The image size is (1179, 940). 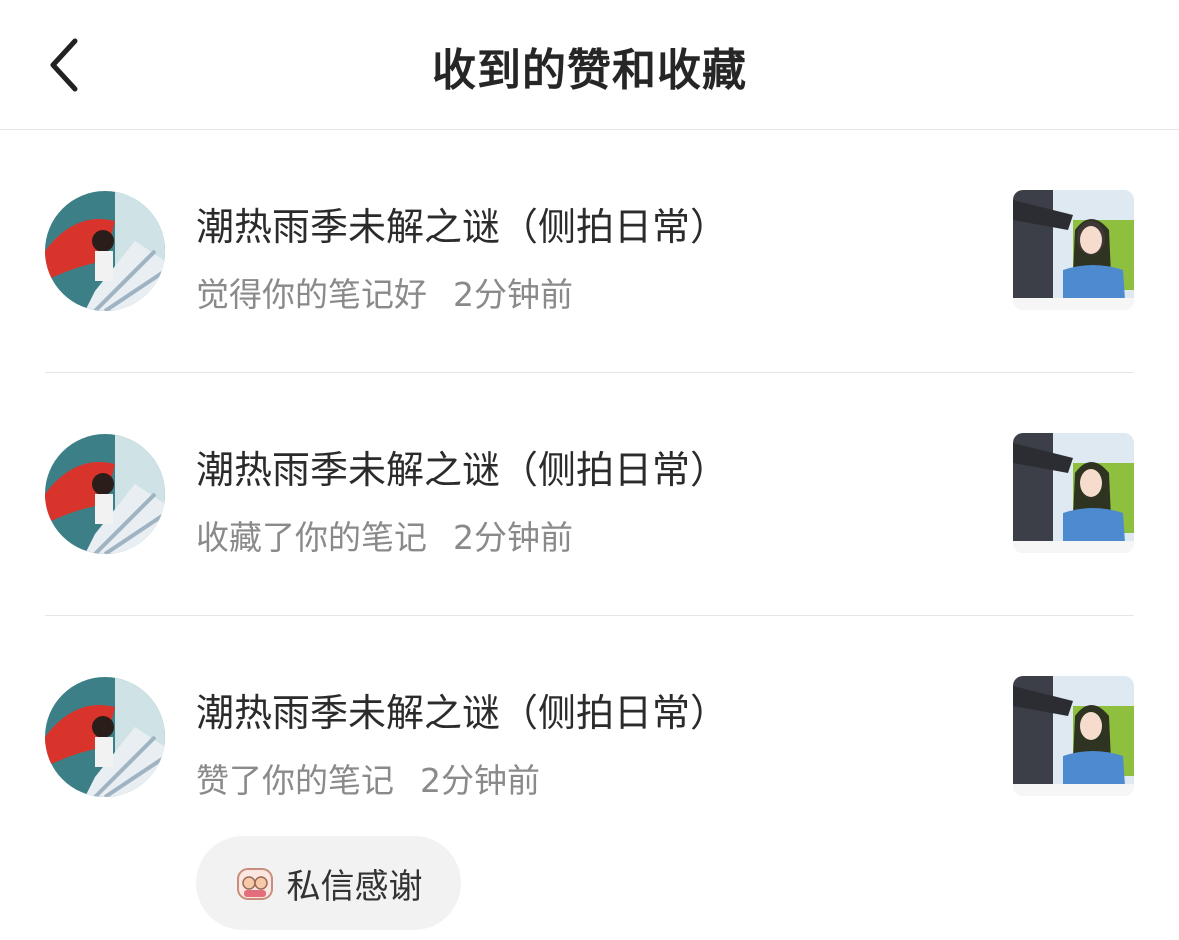 I want to click on notification-meta: 觉得你的笔记好 2分钟前, so click(x=384, y=292).